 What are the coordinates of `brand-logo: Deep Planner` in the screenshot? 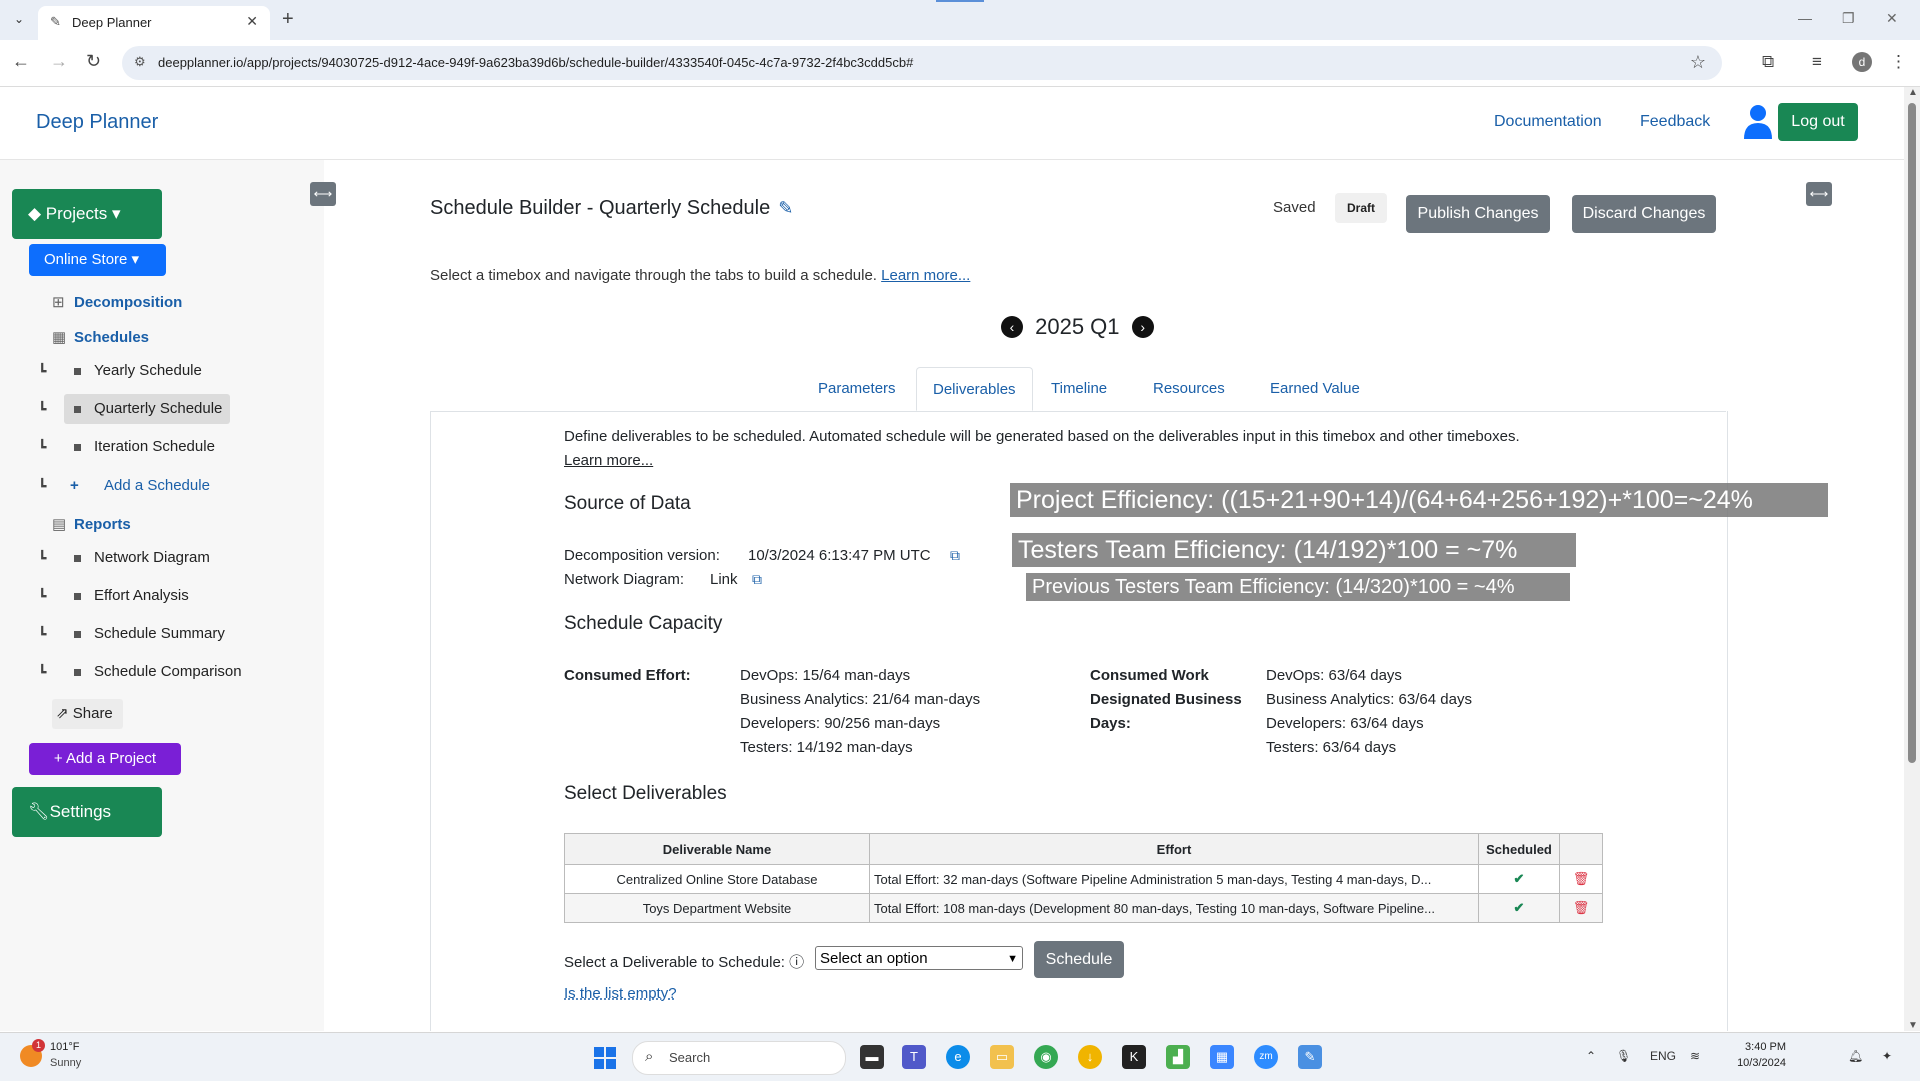 It's located at (97, 122).